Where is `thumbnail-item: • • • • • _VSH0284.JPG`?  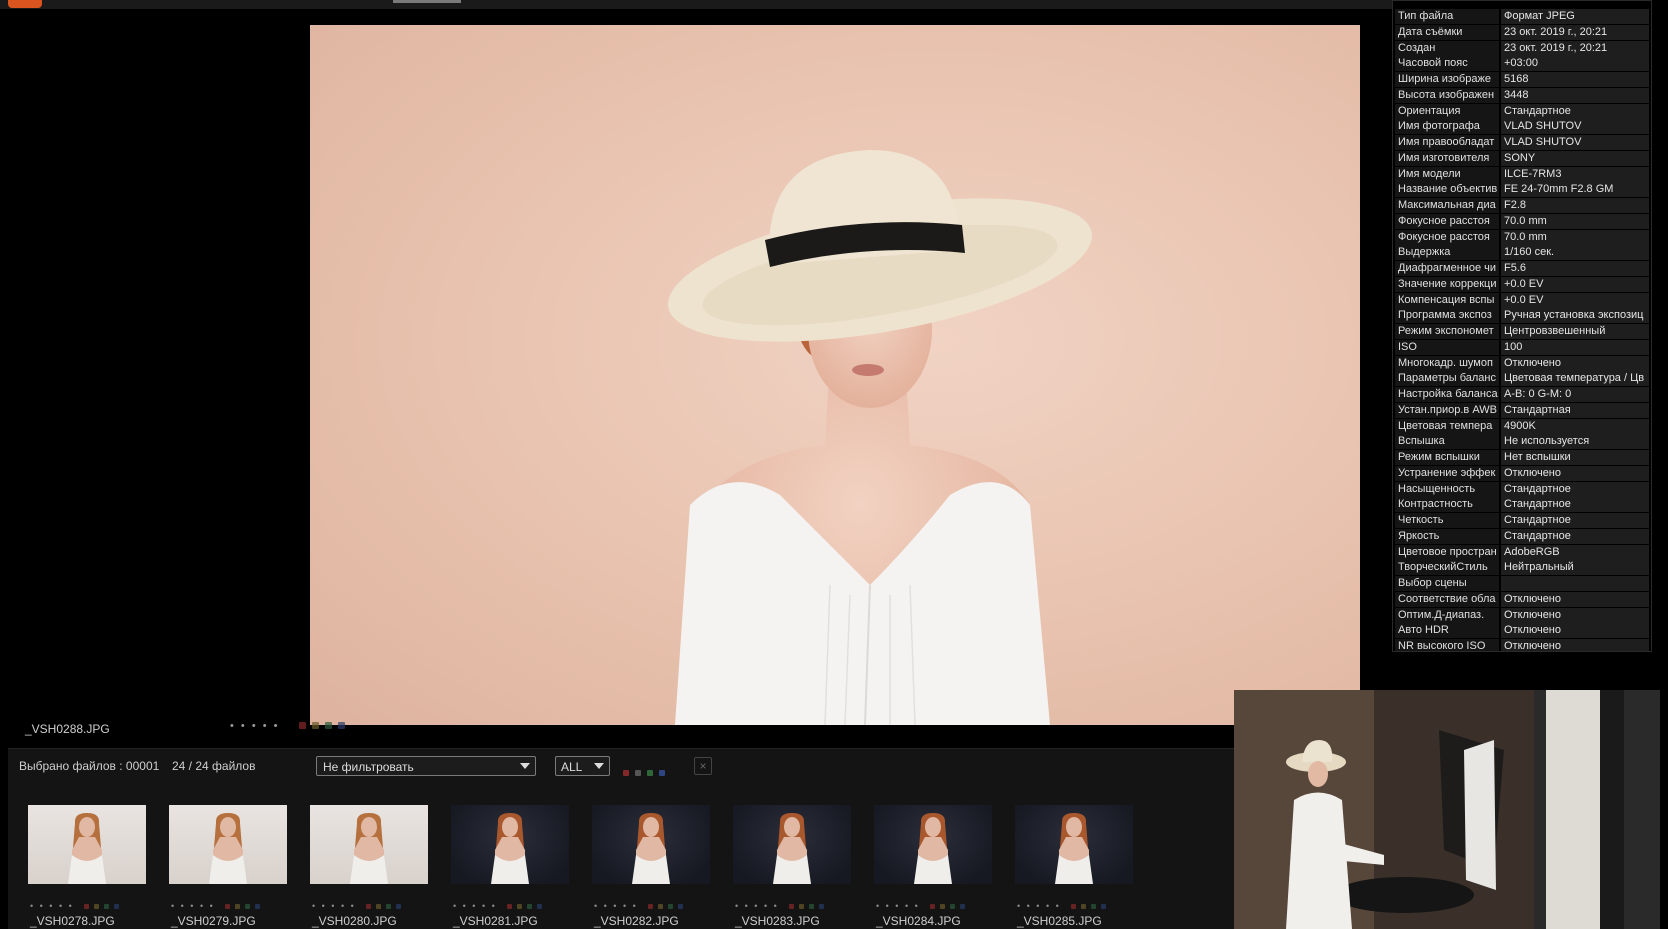 thumbnail-item: • • • • • _VSH0284.JPG is located at coordinates (933, 866).